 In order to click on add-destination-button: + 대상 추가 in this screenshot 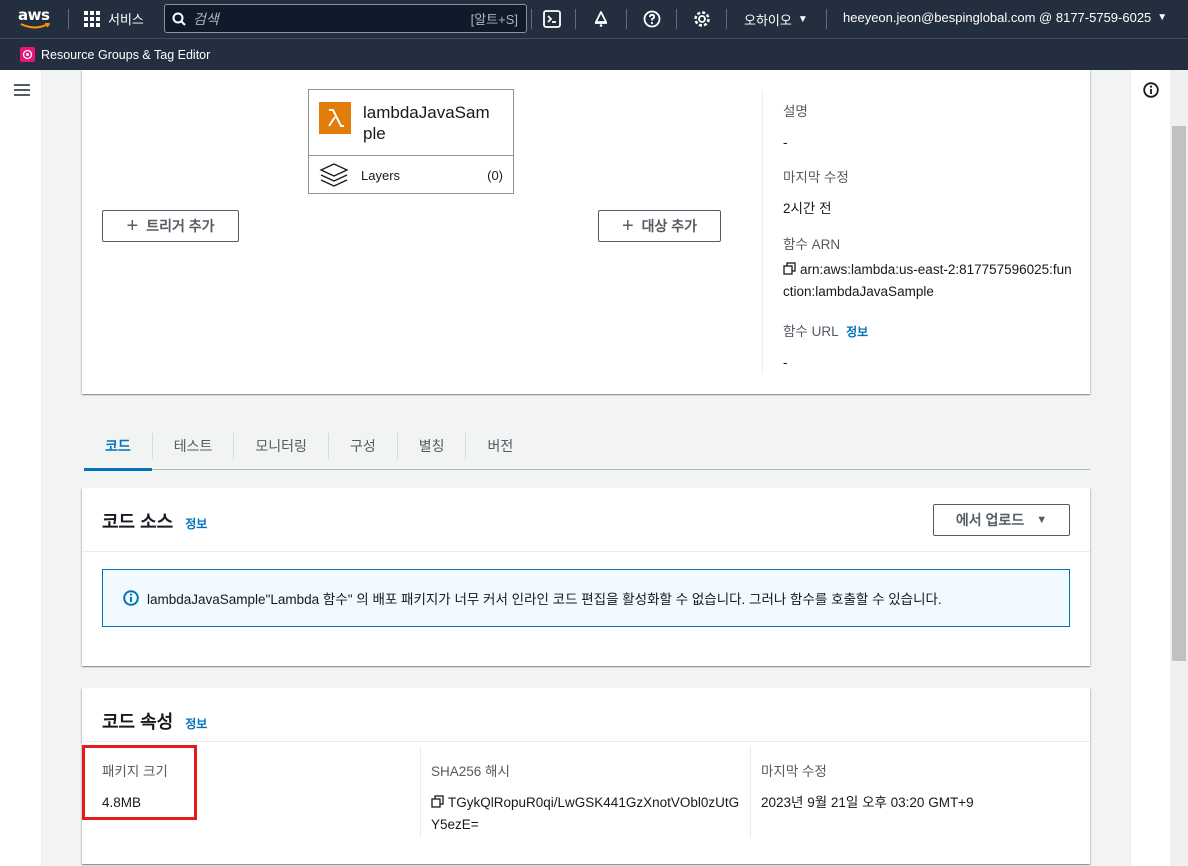, I will do `click(659, 226)`.